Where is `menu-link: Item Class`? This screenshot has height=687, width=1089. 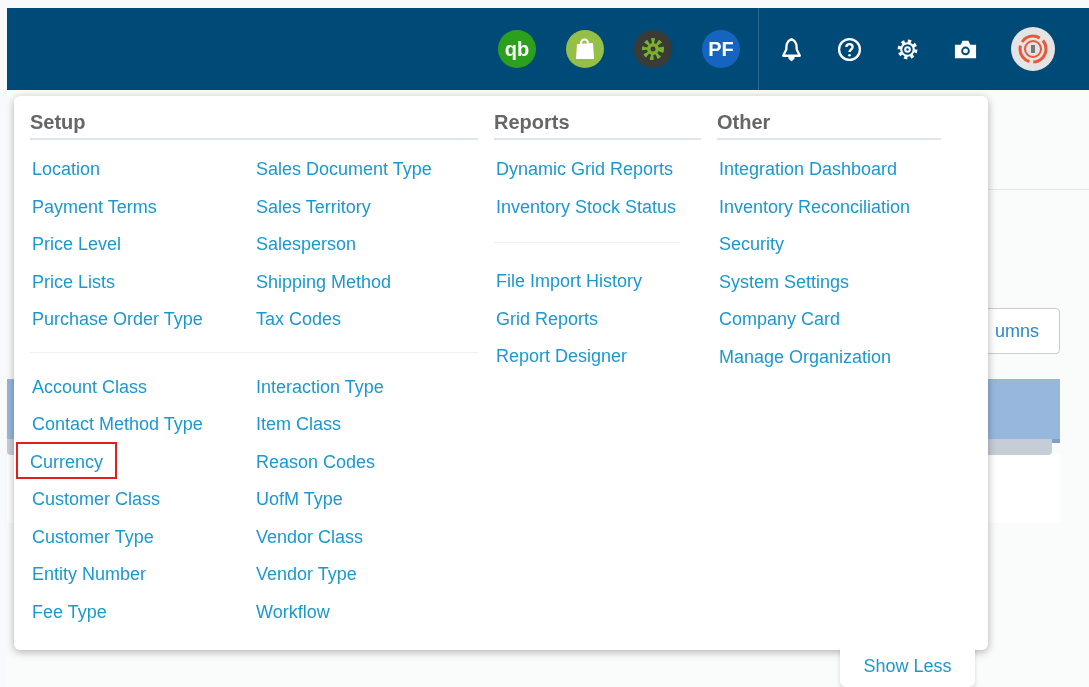 menu-link: Item Class is located at coordinates (299, 423).